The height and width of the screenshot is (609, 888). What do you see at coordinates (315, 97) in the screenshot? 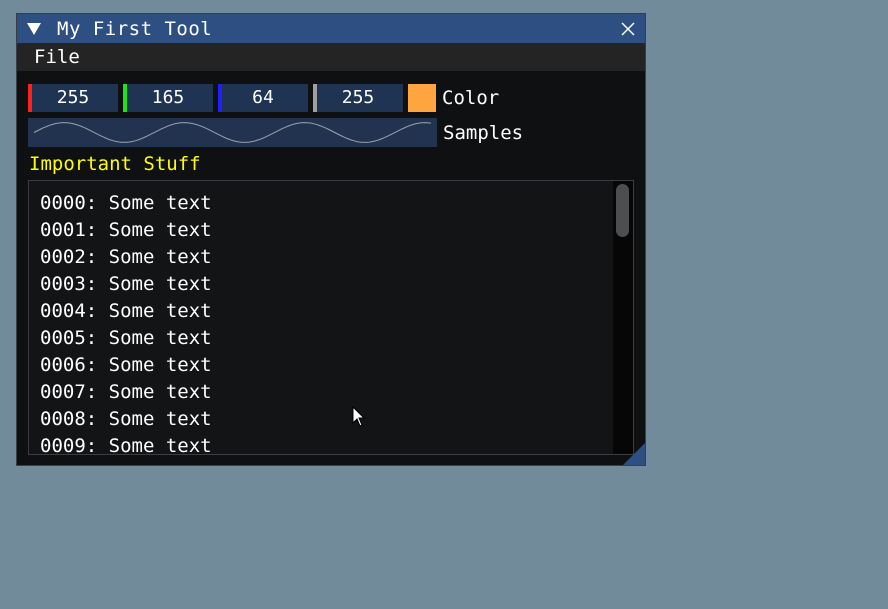
I see `alpha-channel-indicator` at bounding box center [315, 97].